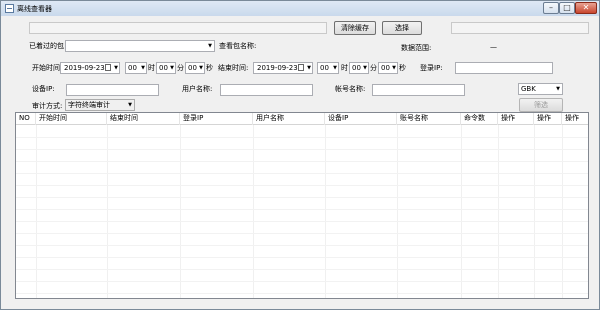  I want to click on end-second-value: 00, so click(385, 68).